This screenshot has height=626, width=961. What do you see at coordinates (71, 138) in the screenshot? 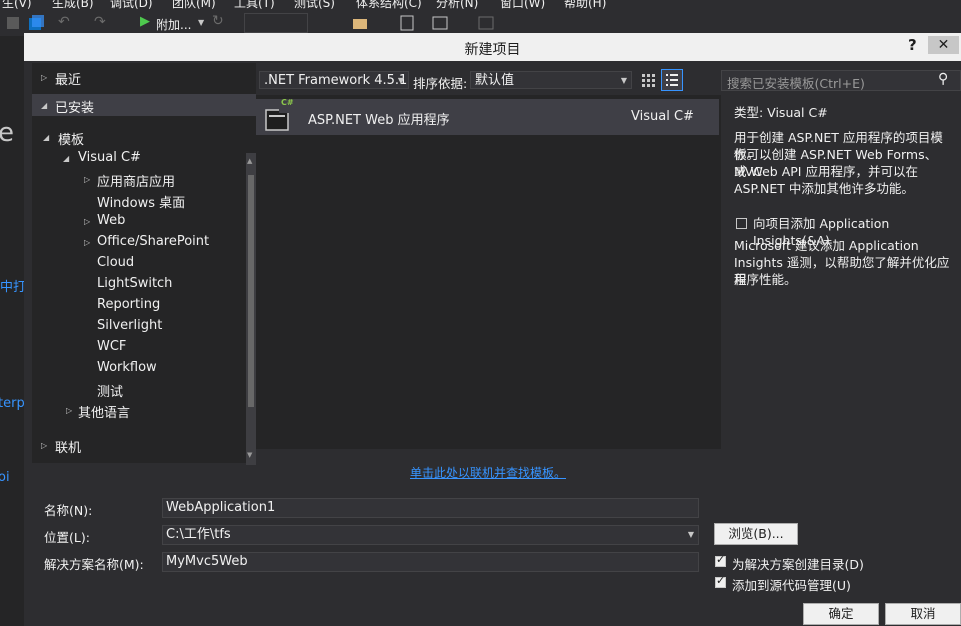
I see `tree-item-templates: 模板` at bounding box center [71, 138].